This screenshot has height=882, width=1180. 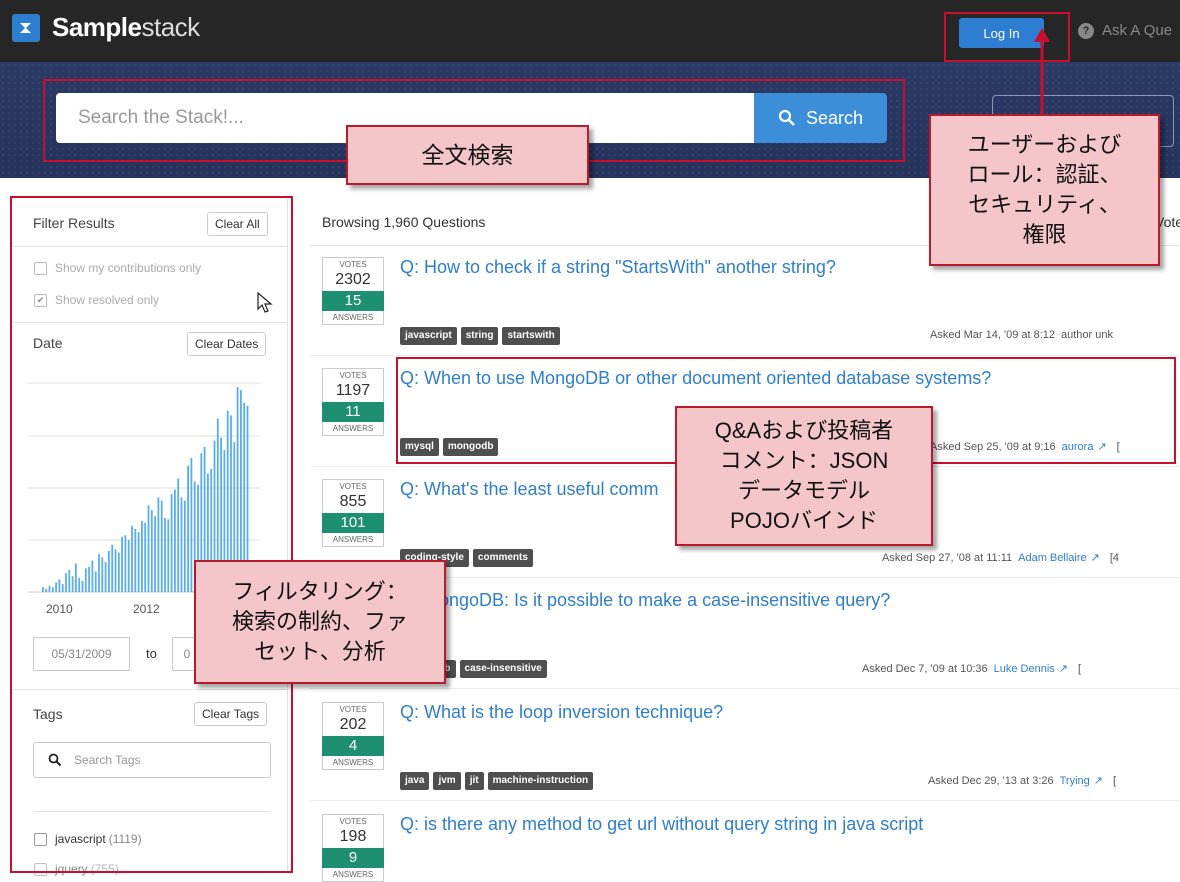 I want to click on answer-count: 9, so click(x=353, y=858).